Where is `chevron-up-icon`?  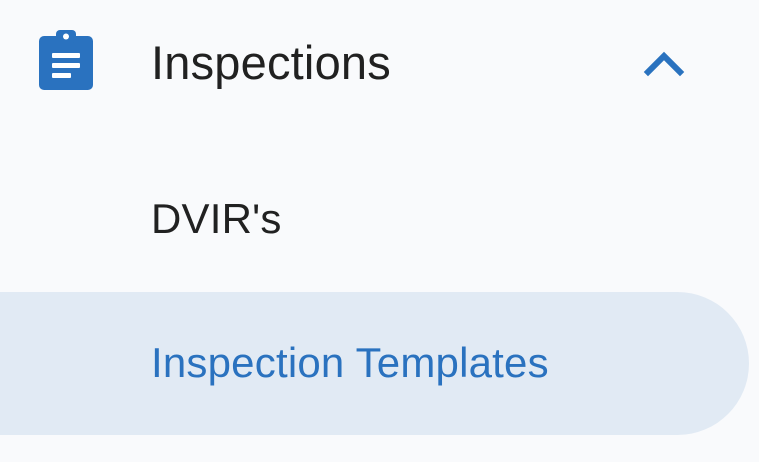 chevron-up-icon is located at coordinates (664, 63).